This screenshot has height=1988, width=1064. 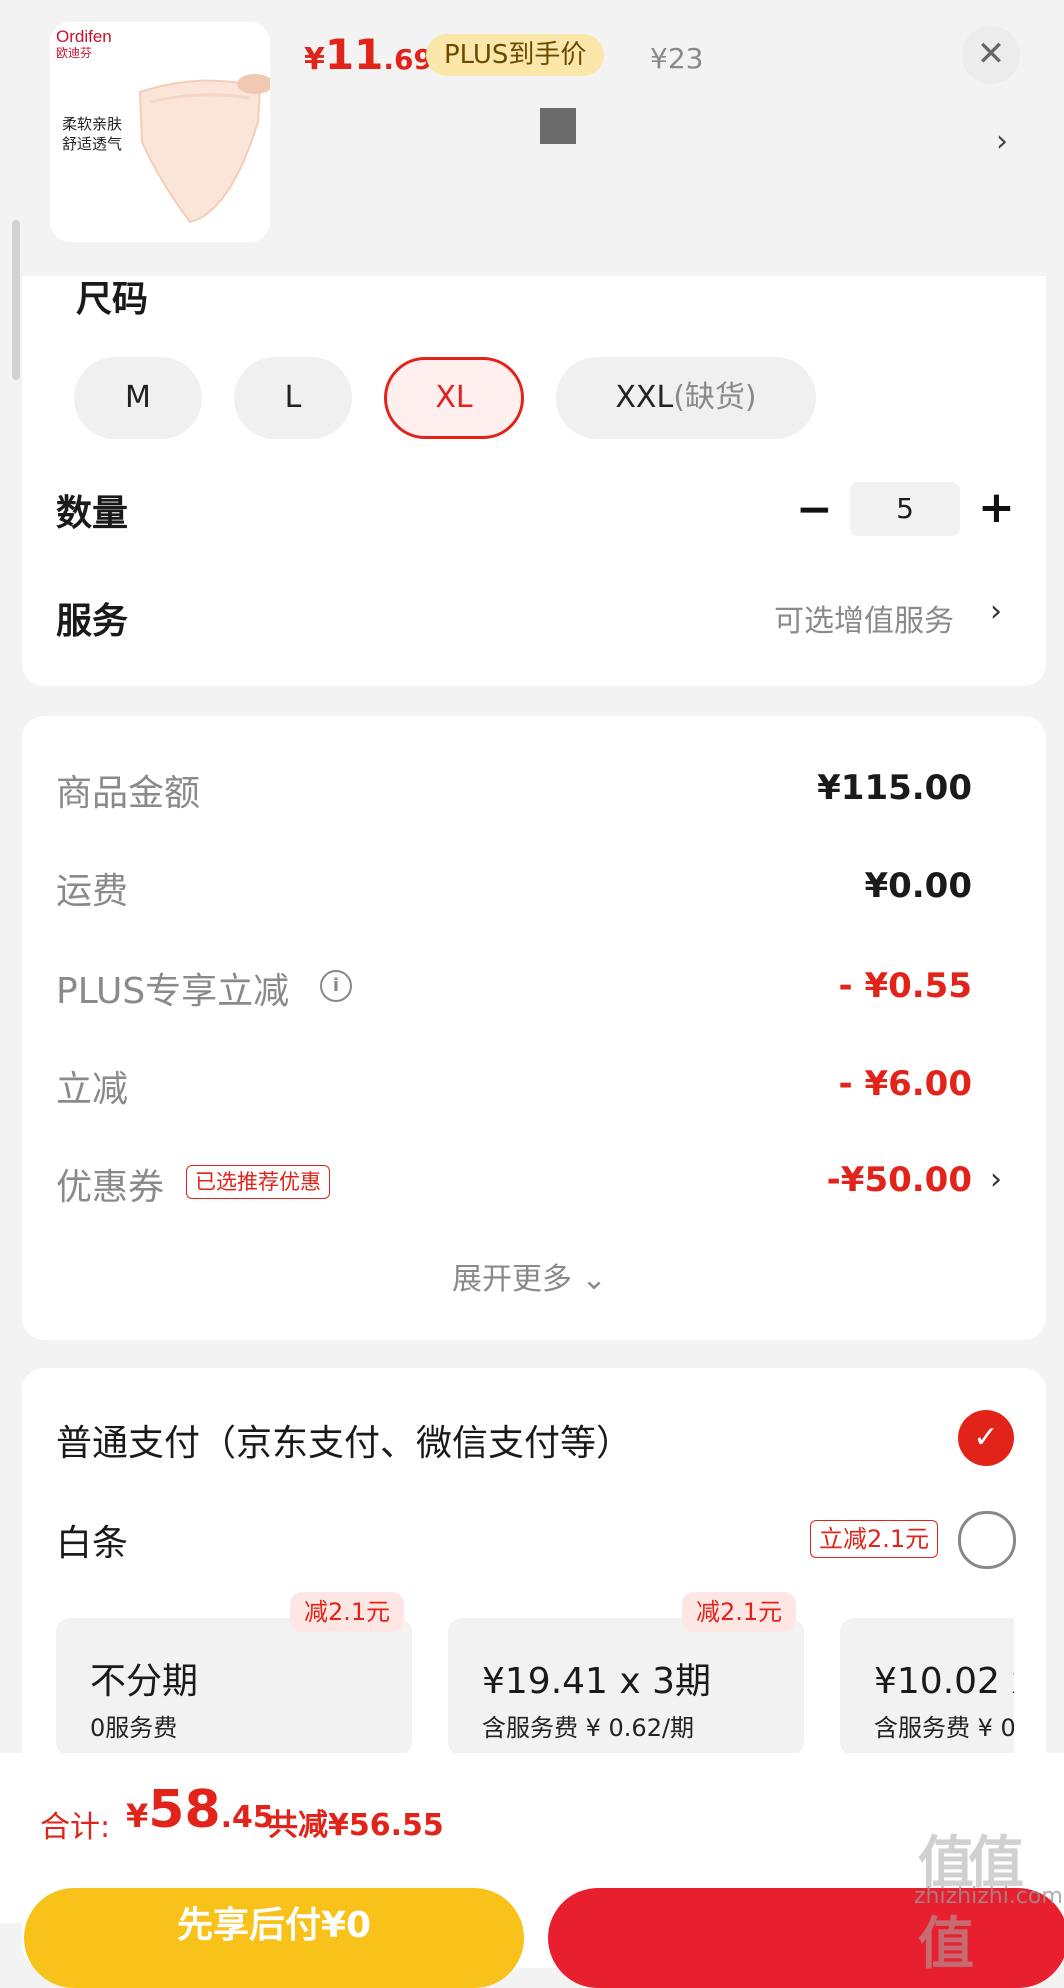 I want to click on size-option-xl: XL, so click(x=454, y=398).